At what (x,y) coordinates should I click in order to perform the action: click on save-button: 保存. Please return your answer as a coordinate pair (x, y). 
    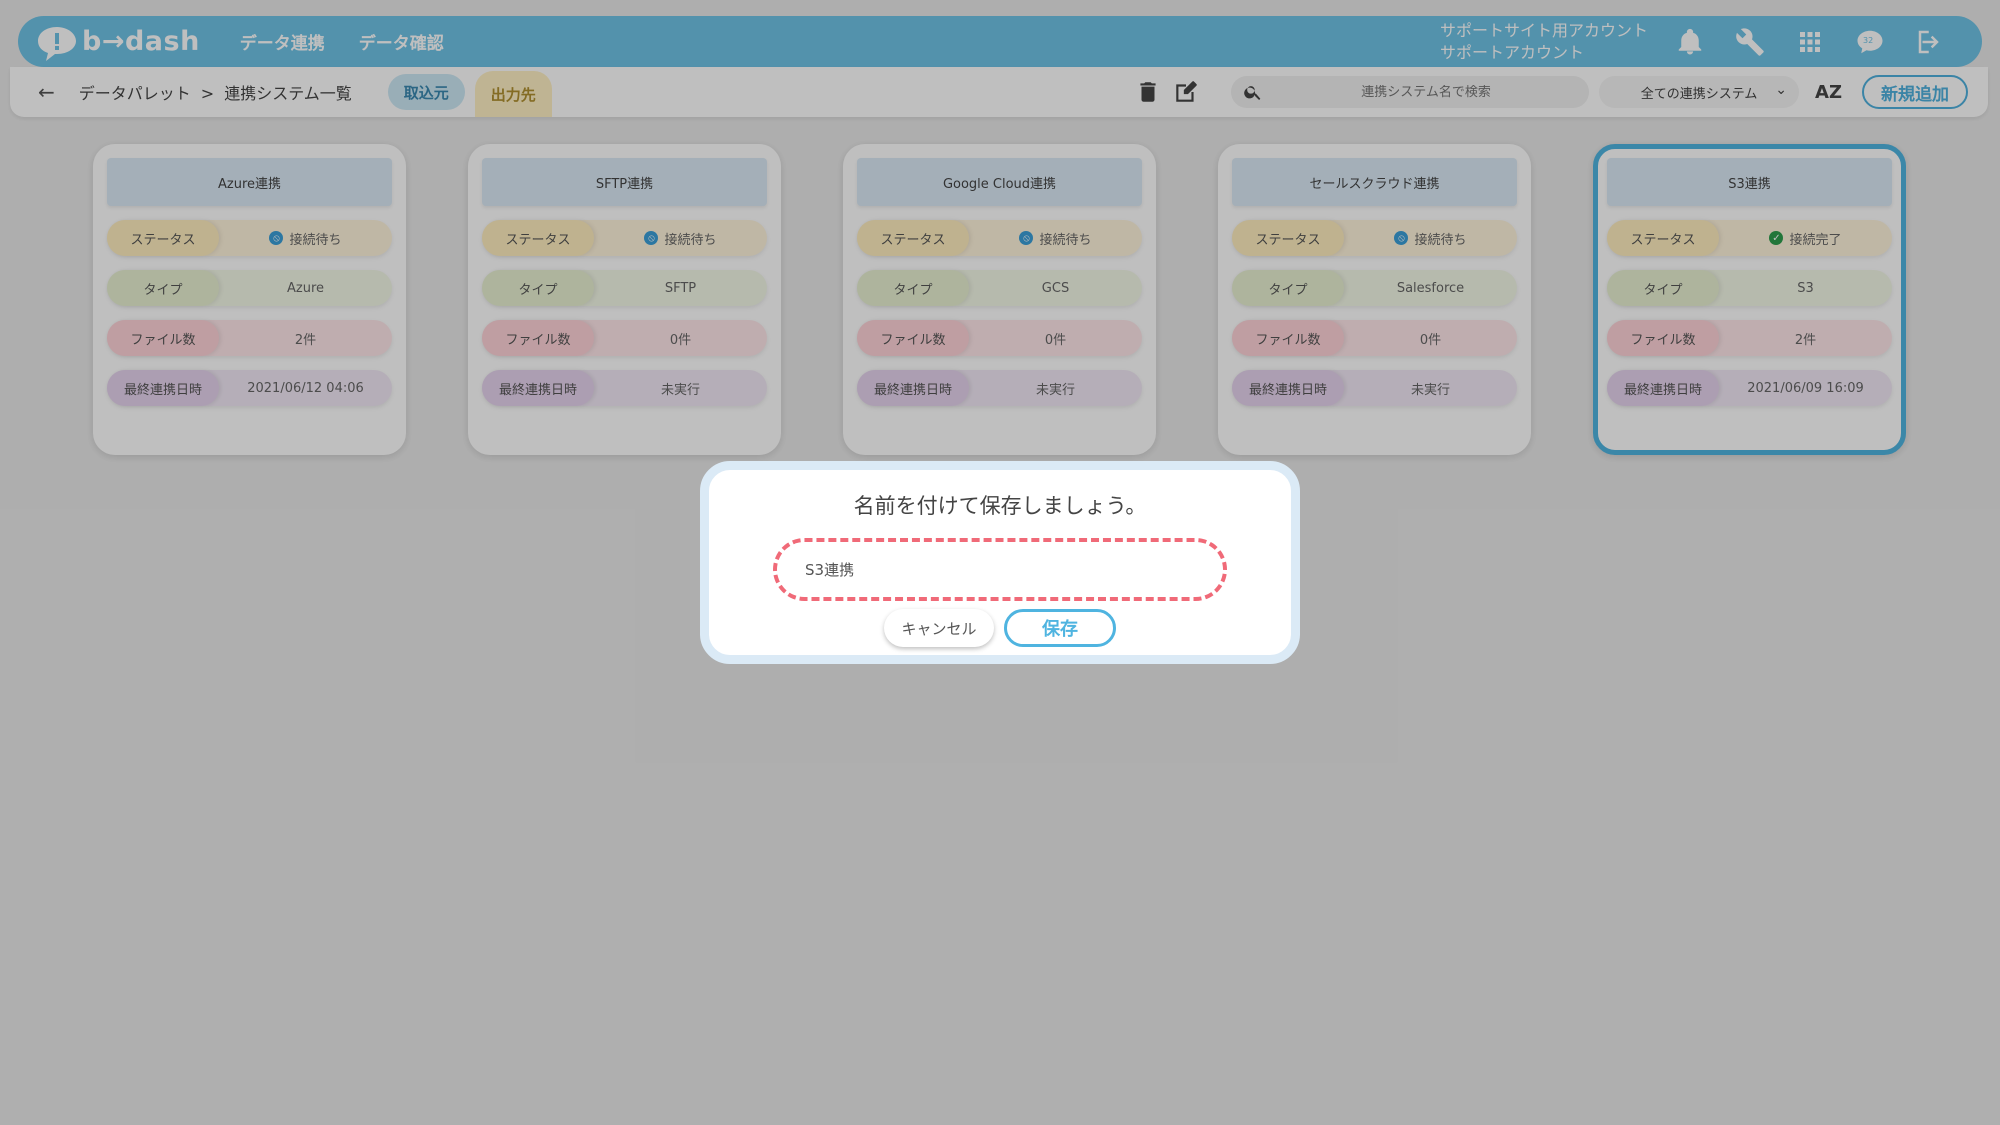
    Looking at the image, I should click on (1060, 628).